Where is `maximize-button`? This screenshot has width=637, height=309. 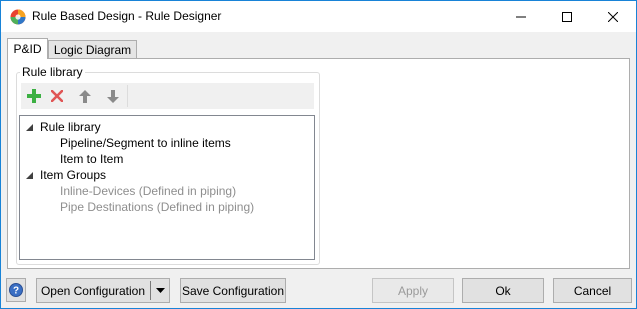 maximize-button is located at coordinates (567, 16).